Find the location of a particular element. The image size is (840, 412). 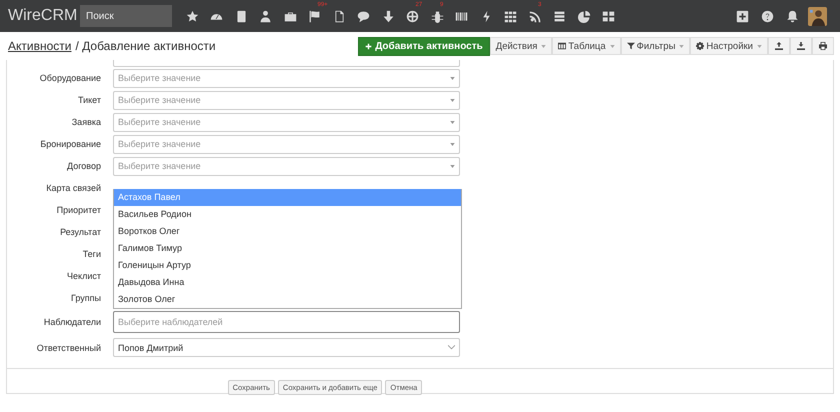

toolbar-menu-button: Фильтры is located at coordinates (655, 46).